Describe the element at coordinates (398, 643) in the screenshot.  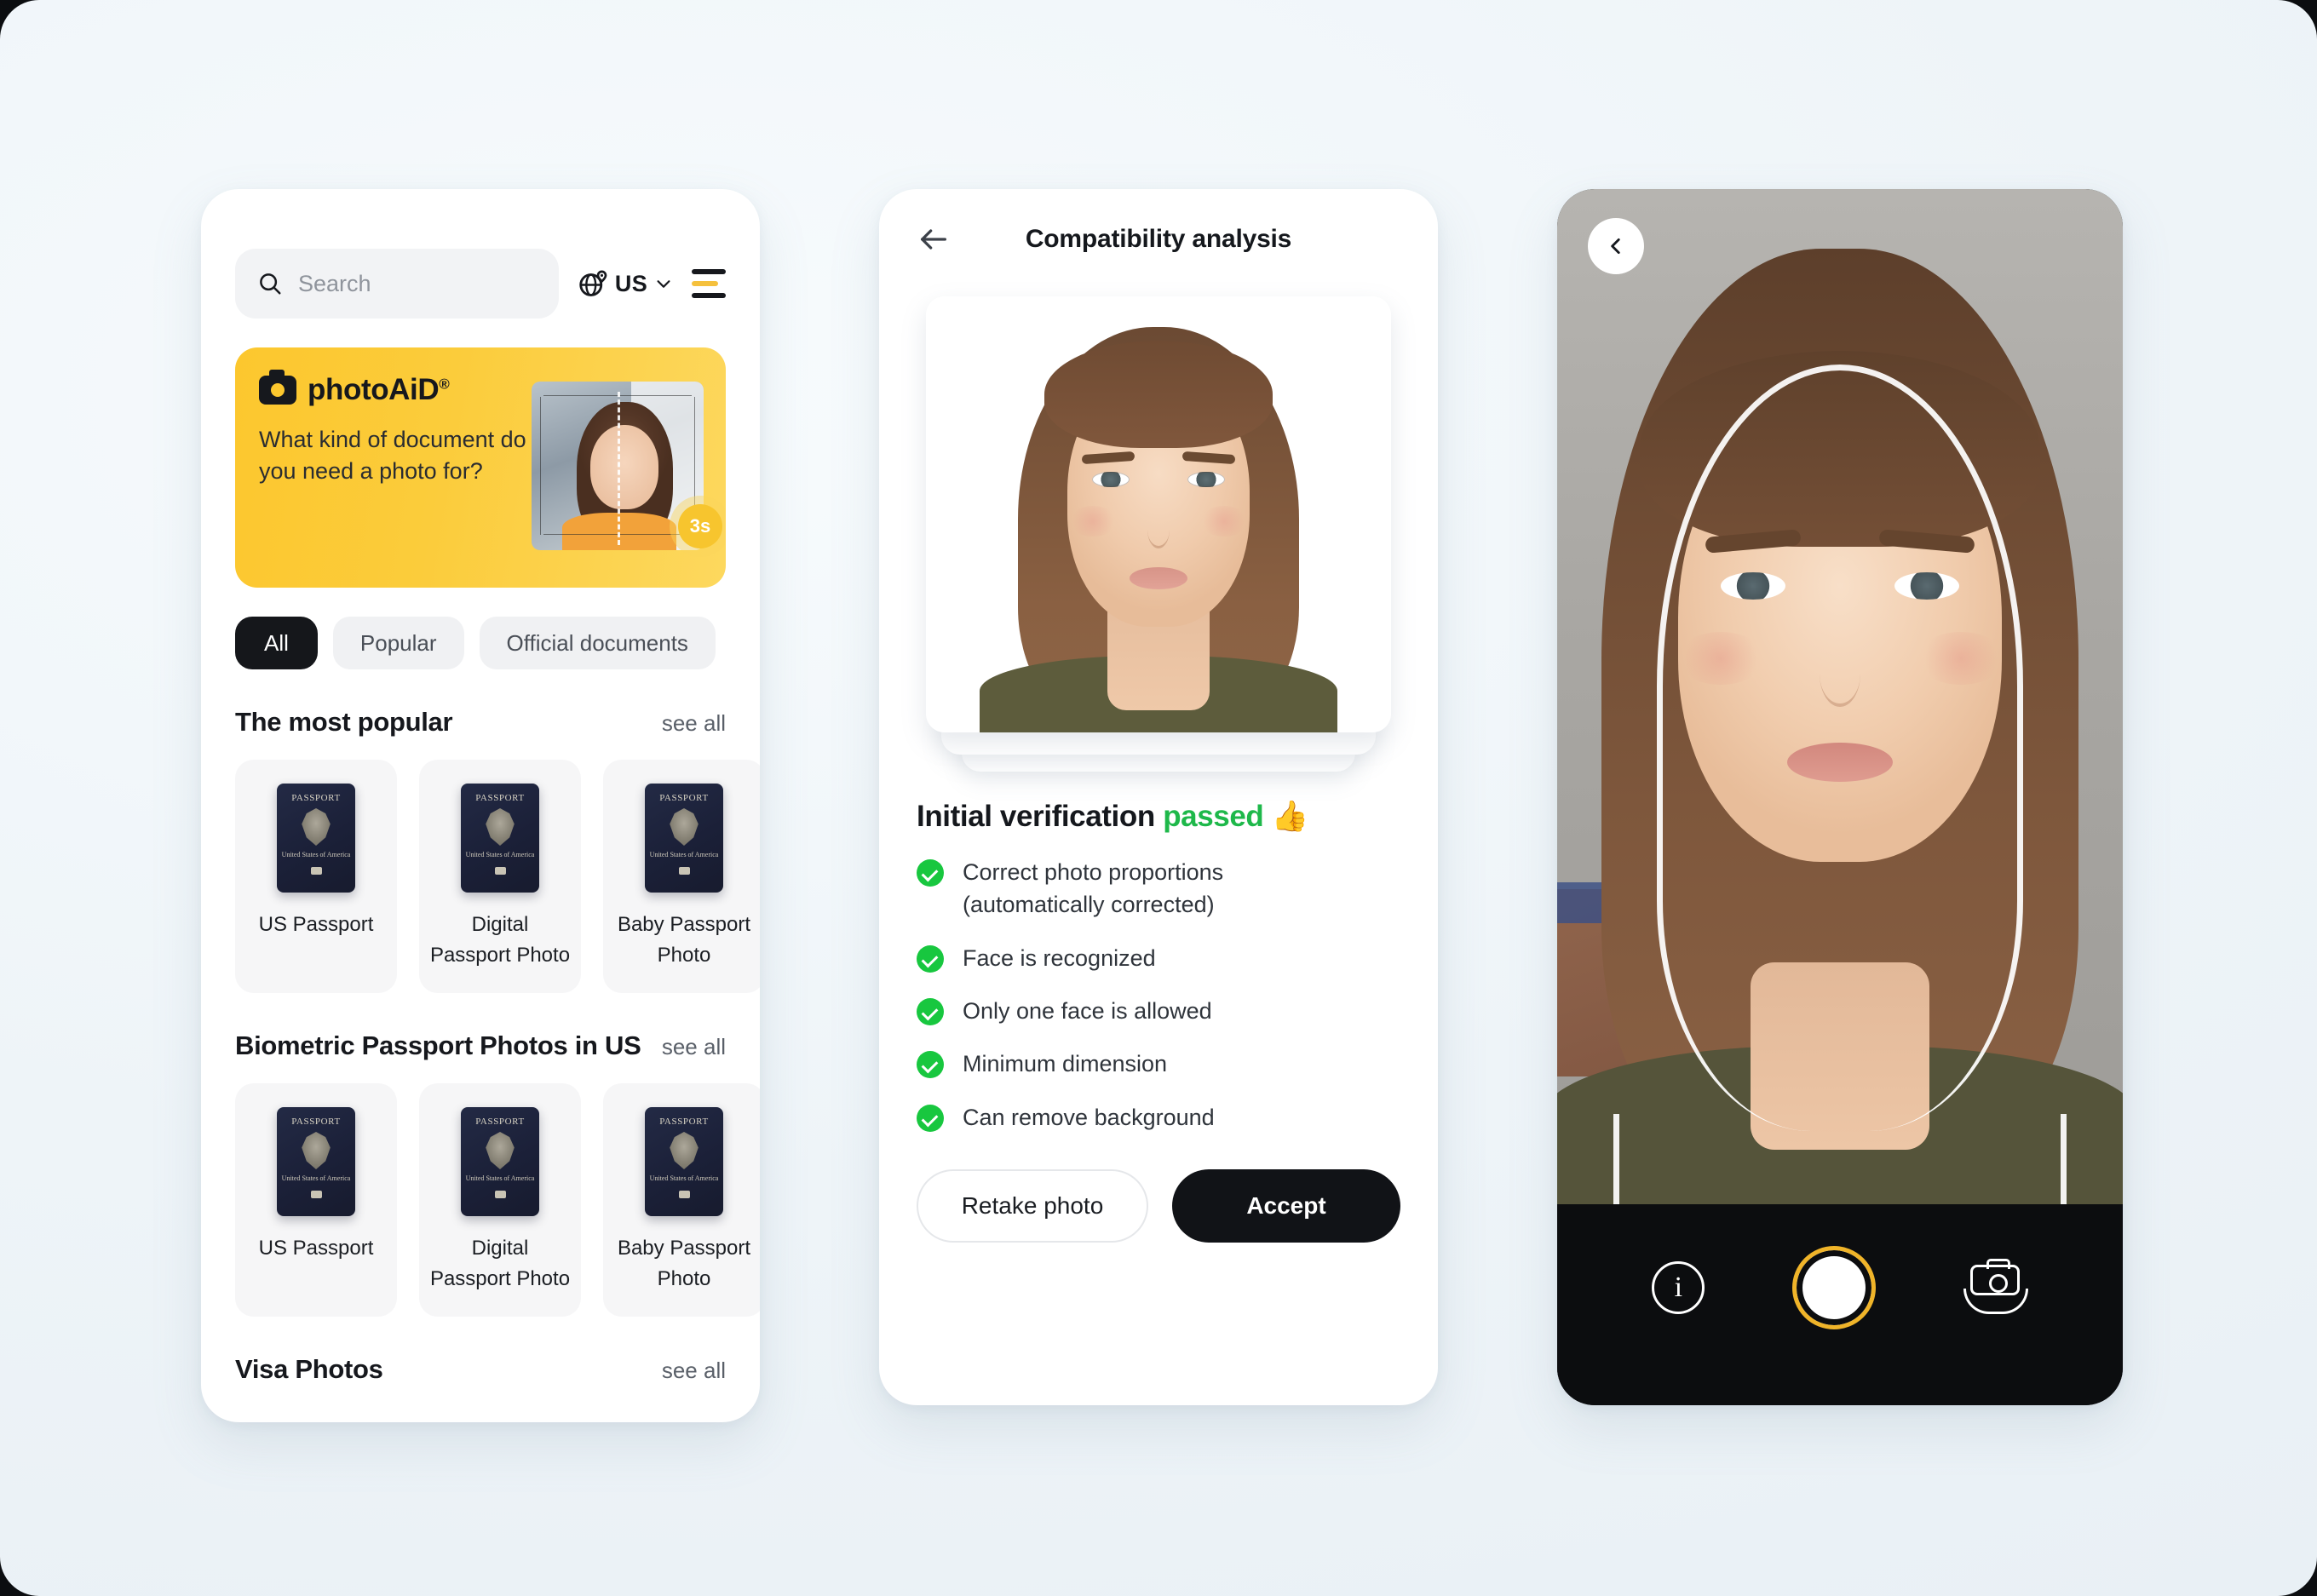
I see `chip-popular: Popular` at that location.